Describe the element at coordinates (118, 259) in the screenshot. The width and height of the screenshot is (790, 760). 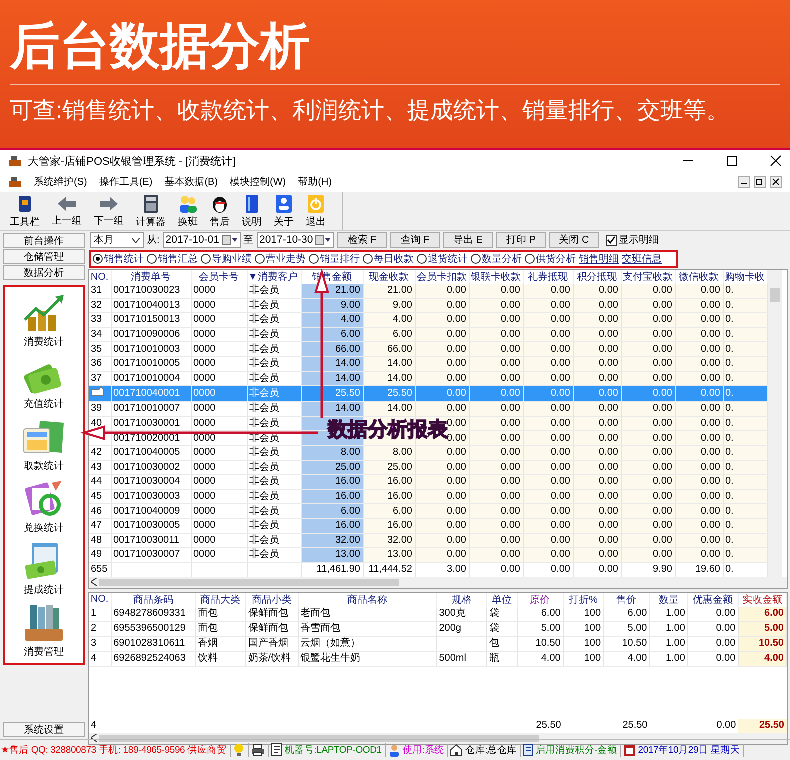
I see `report-radio: 销售统计` at that location.